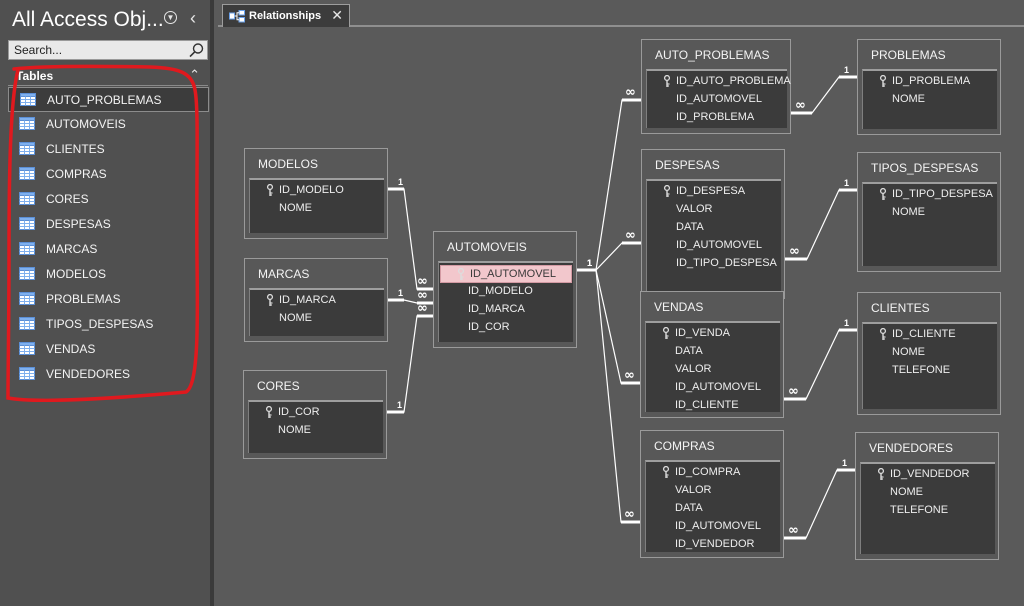 This screenshot has width=1024, height=606. I want to click on table-box-marcas: MARCAS ID_MARCA NOME, so click(316, 300).